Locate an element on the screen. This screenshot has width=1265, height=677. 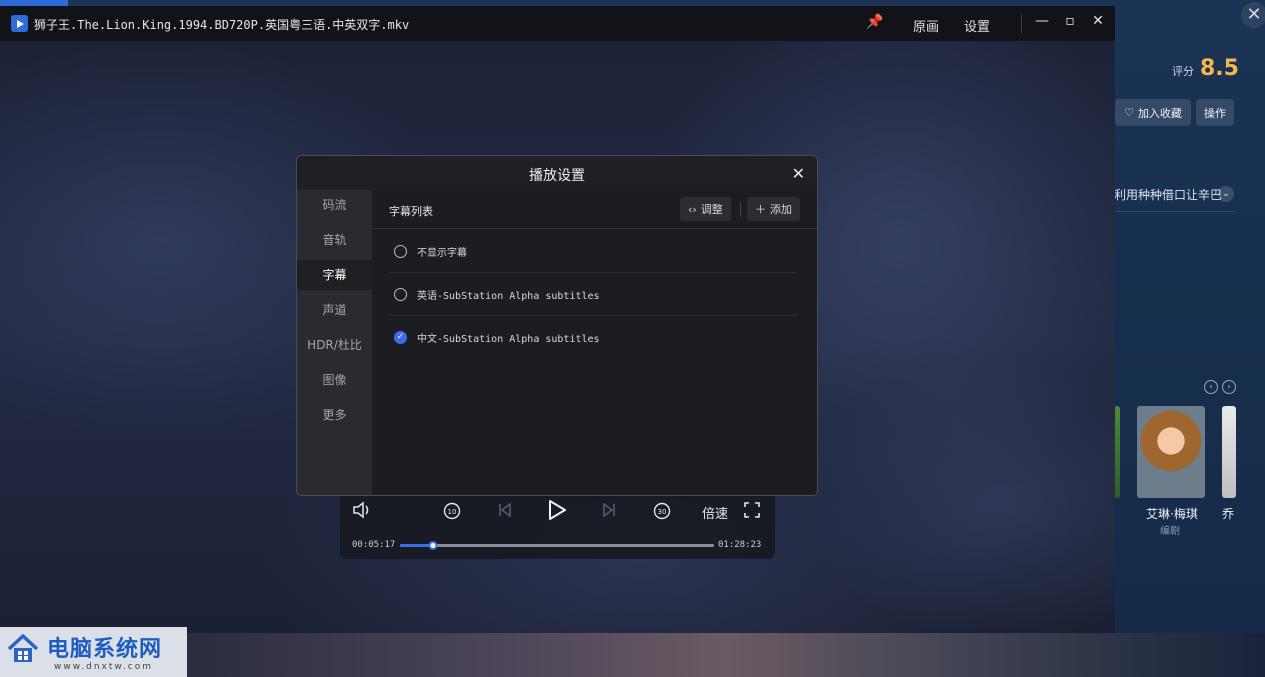
minimize-icon: — is located at coordinates (1042, 21).